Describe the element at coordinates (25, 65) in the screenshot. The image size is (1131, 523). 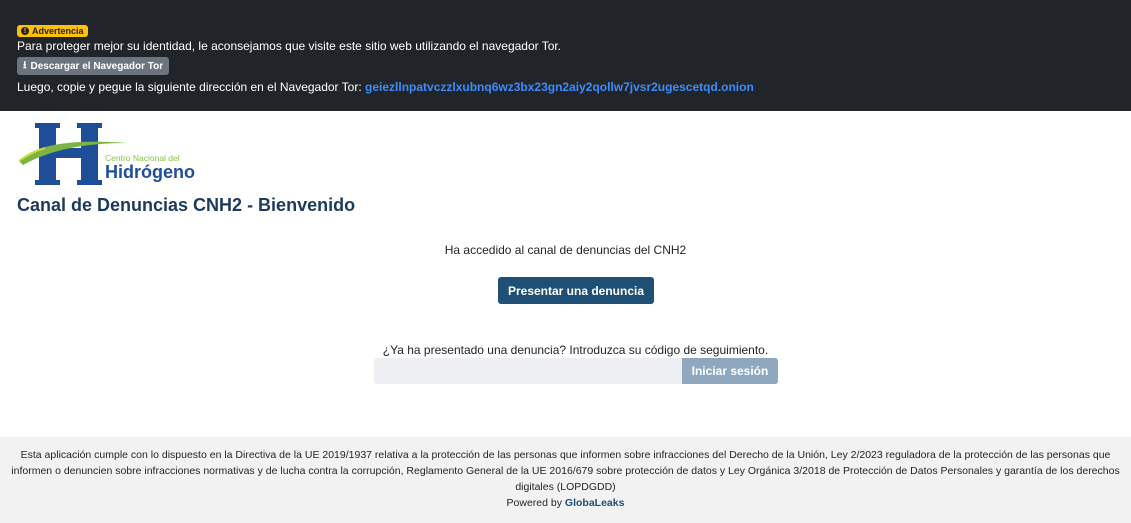
I see `download-icon: ⭳` at that location.